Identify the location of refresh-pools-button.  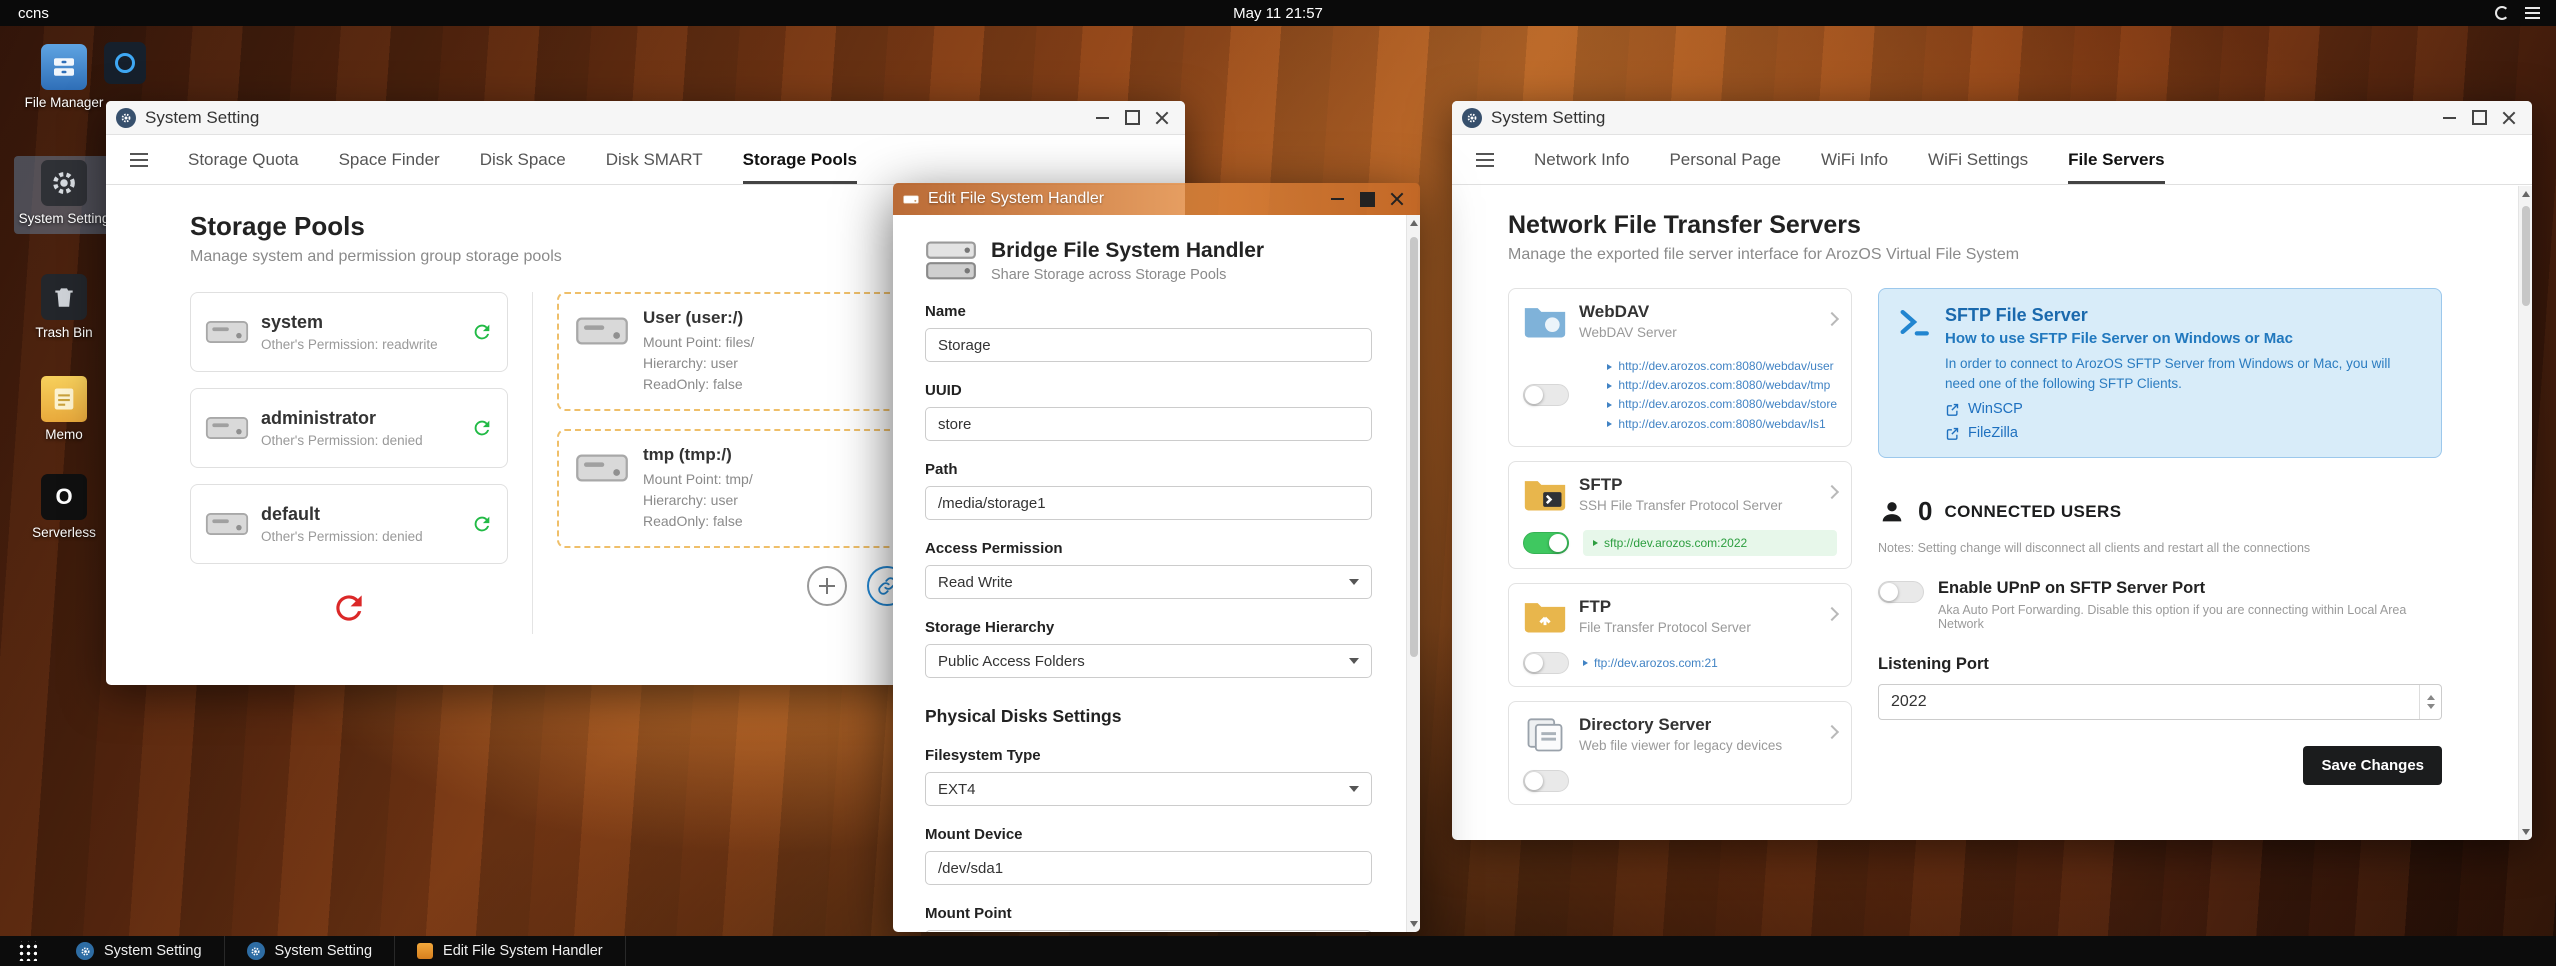
(349, 608).